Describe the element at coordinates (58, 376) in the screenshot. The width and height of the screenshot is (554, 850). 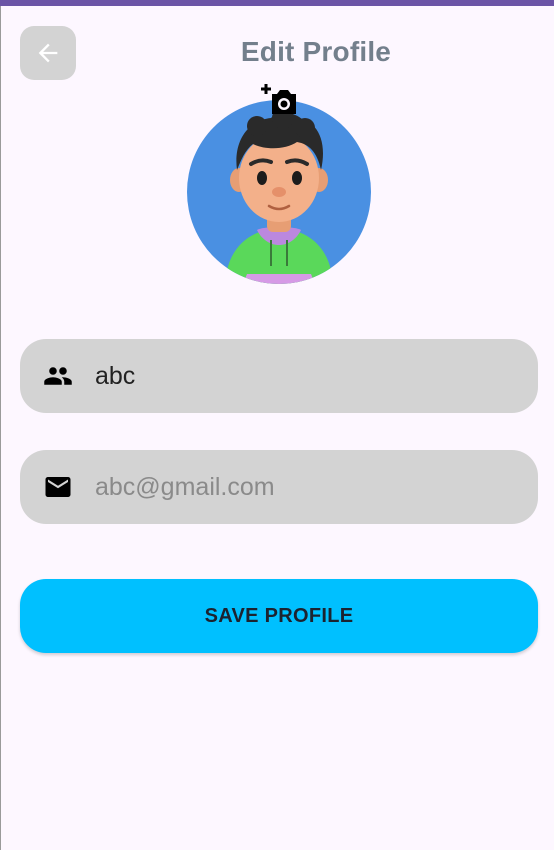
I see `people-icon` at that location.